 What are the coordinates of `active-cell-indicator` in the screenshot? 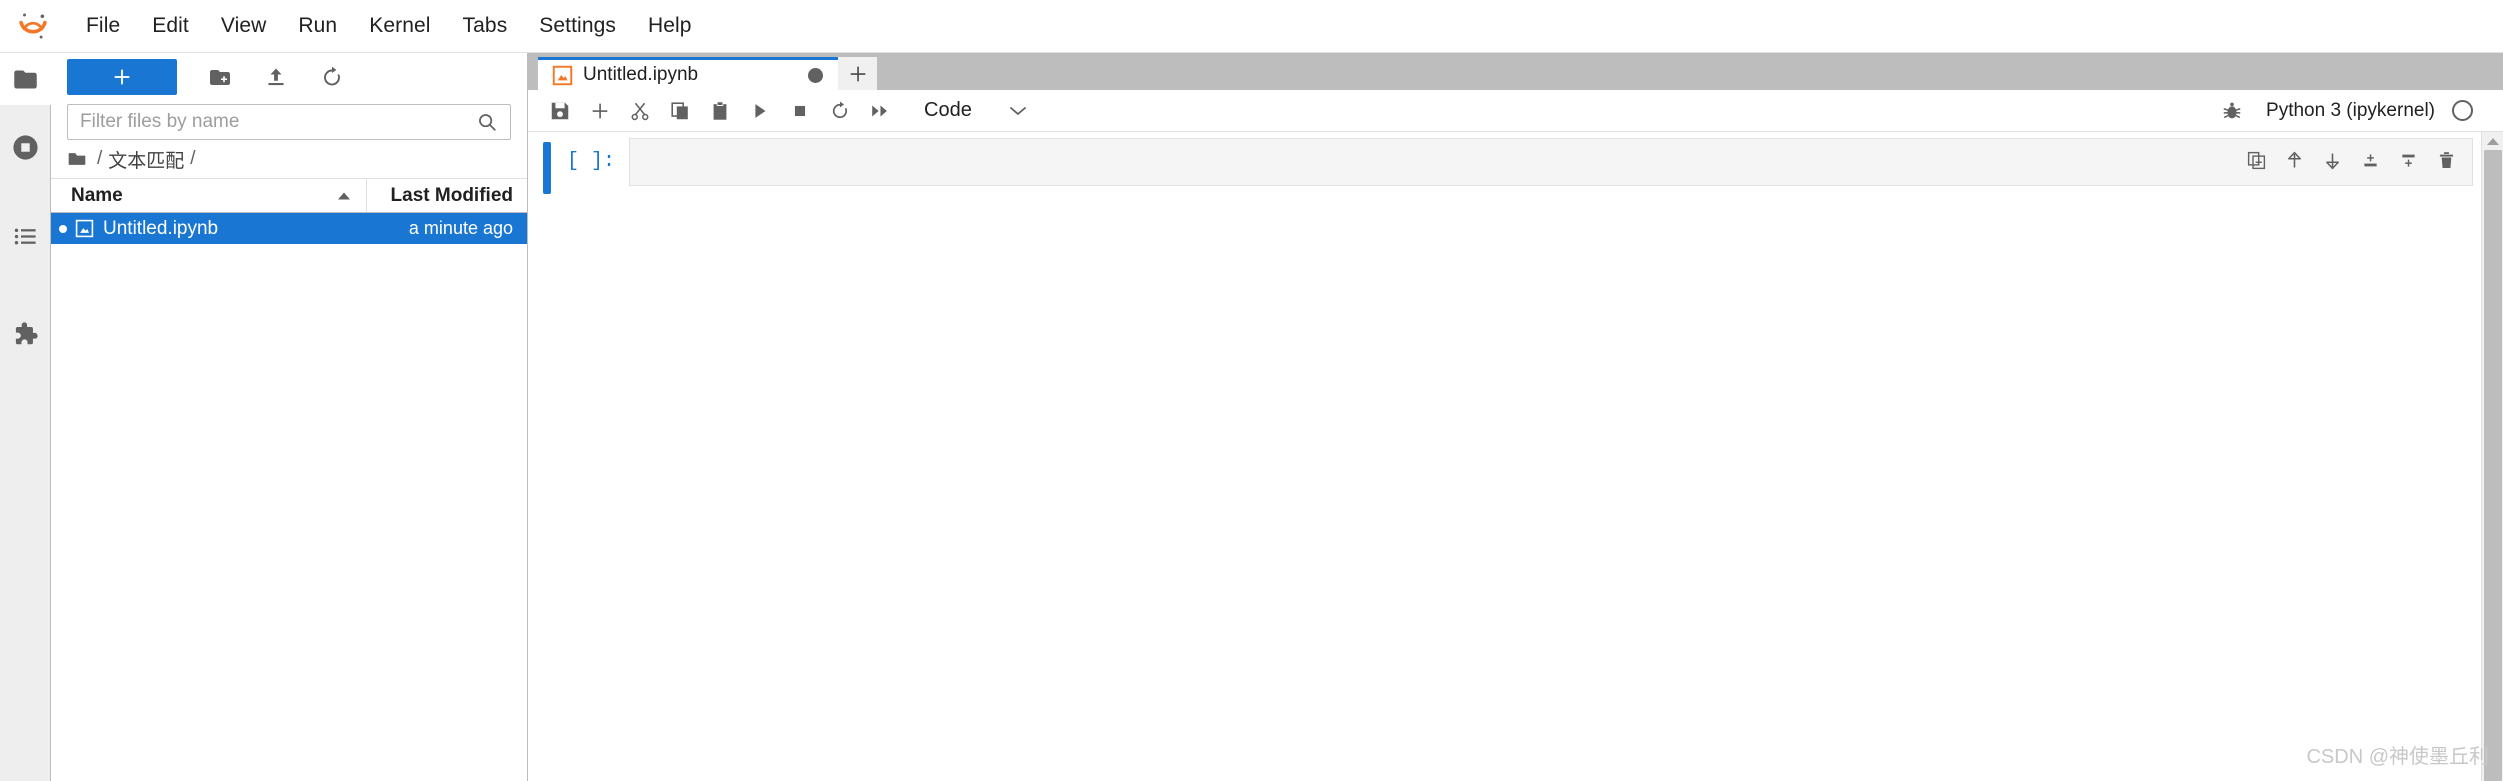 It's located at (547, 168).